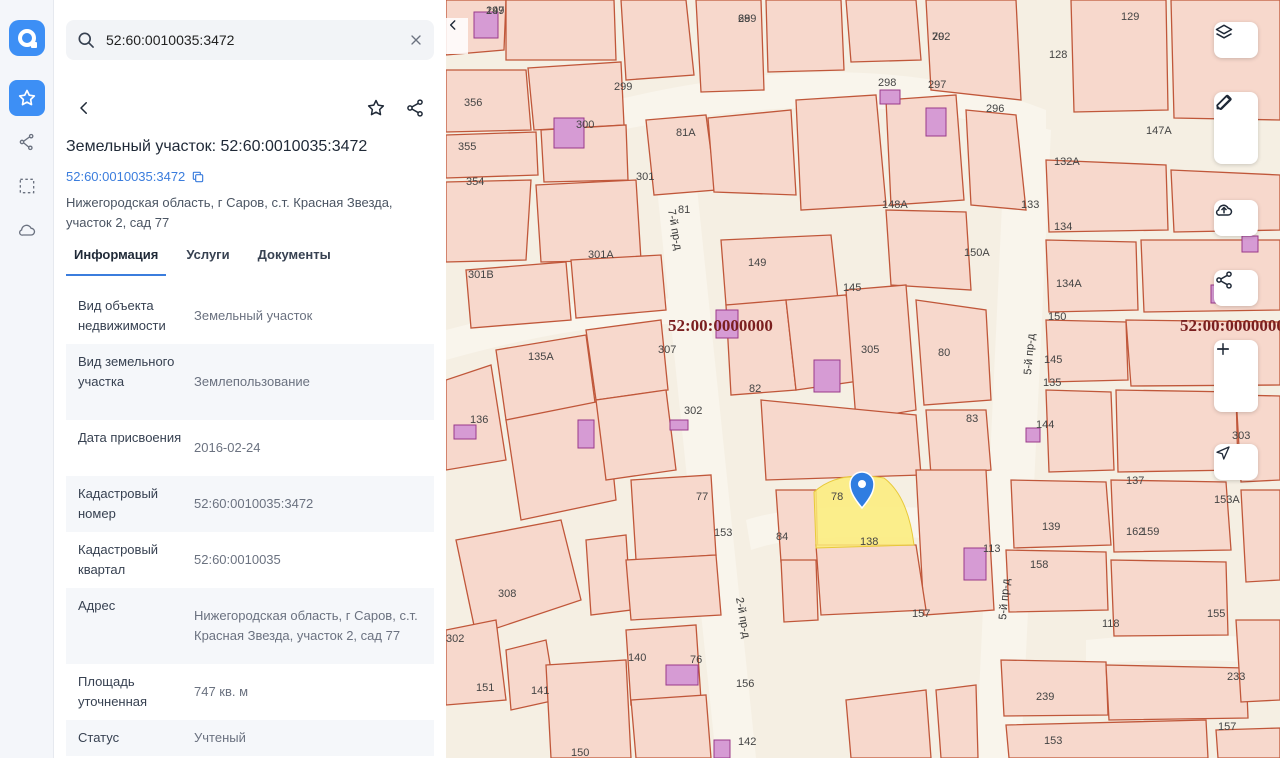 This screenshot has width=1280, height=758. I want to click on tab-services: Услуги, so click(207, 260).